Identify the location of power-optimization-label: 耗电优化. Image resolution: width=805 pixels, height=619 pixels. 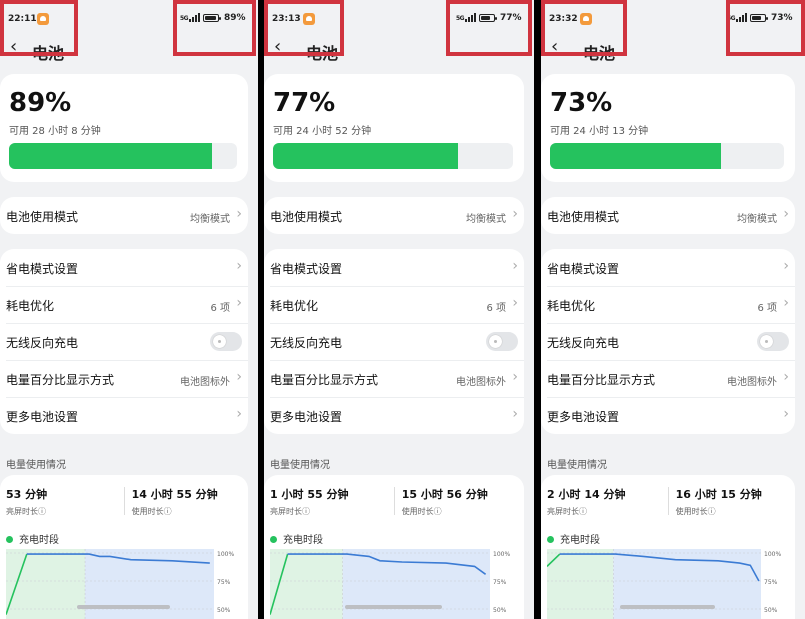
(30, 306).